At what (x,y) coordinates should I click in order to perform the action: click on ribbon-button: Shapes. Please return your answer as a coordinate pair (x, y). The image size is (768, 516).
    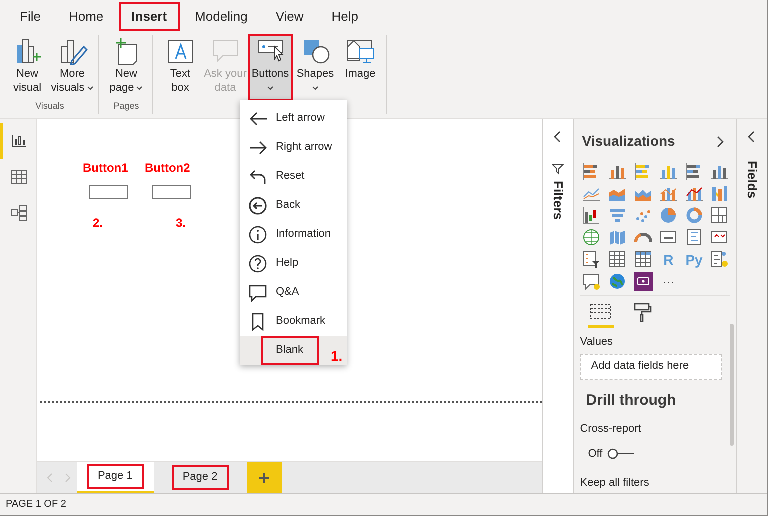
    Looking at the image, I should click on (315, 67).